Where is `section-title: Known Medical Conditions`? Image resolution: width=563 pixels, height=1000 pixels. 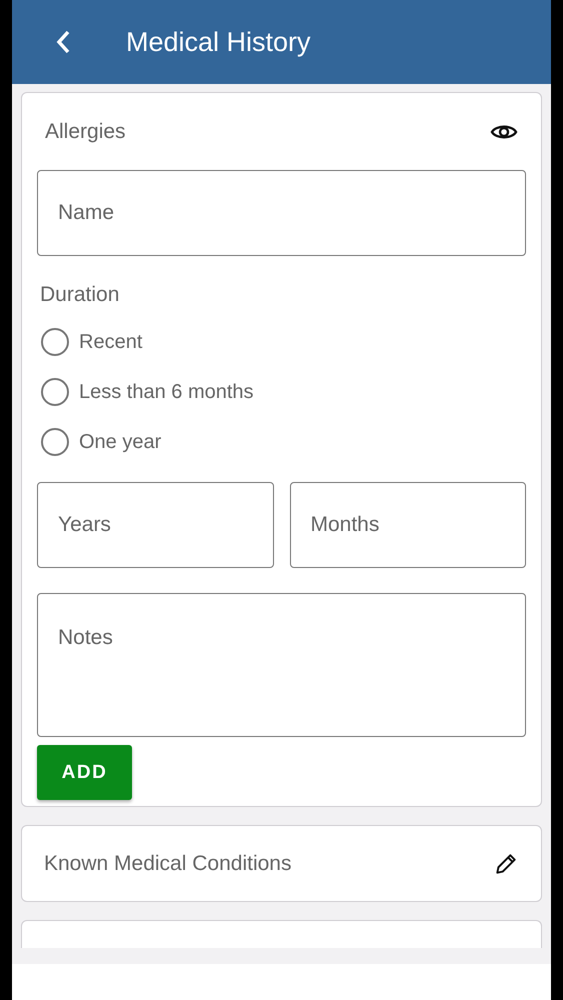
section-title: Known Medical Conditions is located at coordinates (168, 864).